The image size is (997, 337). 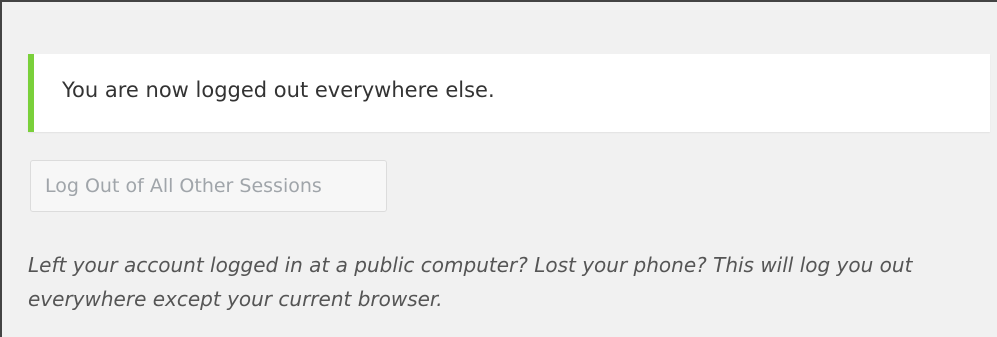 What do you see at coordinates (278, 90) in the screenshot?
I see `notice-message: You are now logged out everywhere else.` at bounding box center [278, 90].